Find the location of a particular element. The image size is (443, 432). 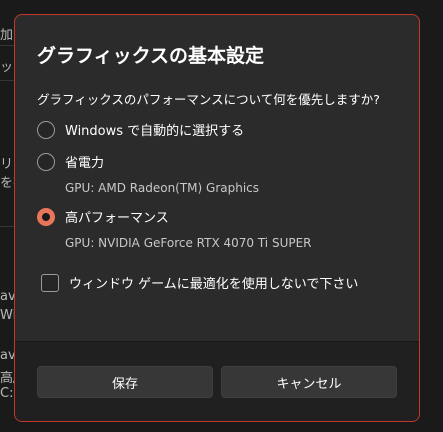

option-power-saving: 省電力 is located at coordinates (70, 161).